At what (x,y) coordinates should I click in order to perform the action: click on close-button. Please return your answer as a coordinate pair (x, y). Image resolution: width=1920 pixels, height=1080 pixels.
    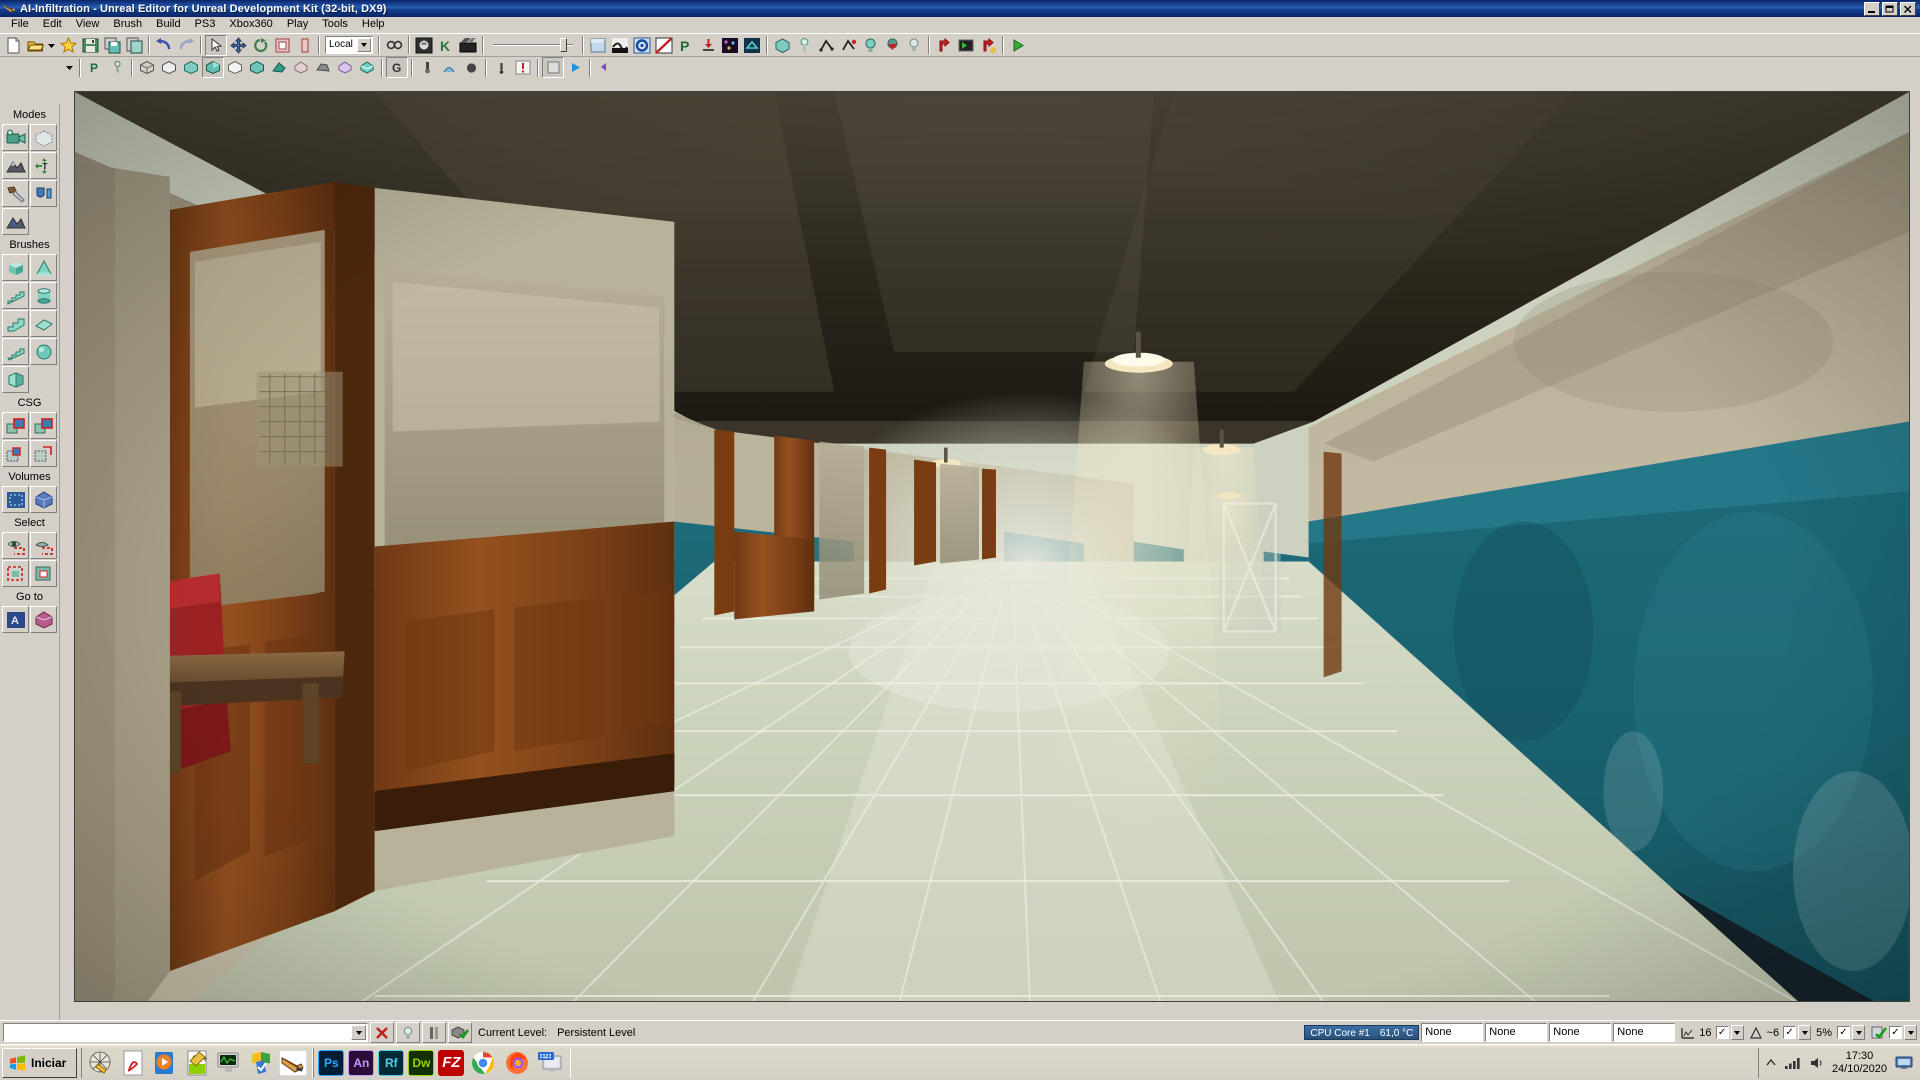
    Looking at the image, I should click on (1908, 8).